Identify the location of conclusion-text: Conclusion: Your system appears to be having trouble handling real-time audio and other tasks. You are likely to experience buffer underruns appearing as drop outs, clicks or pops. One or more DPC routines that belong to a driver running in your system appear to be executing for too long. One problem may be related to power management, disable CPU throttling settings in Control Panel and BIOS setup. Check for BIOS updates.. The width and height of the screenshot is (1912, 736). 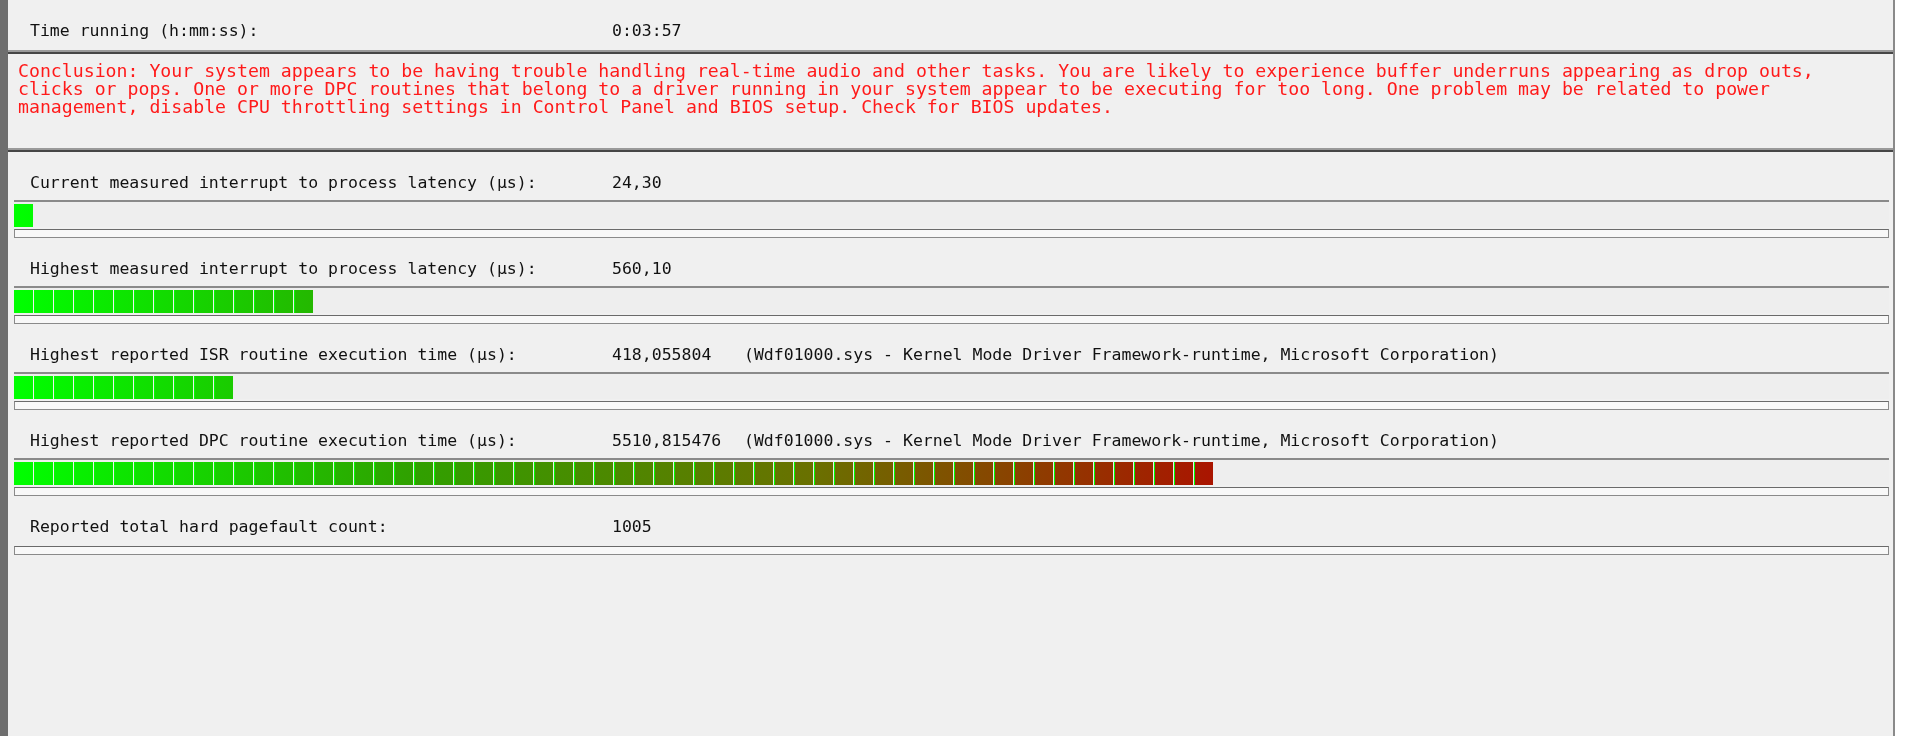
(916, 89).